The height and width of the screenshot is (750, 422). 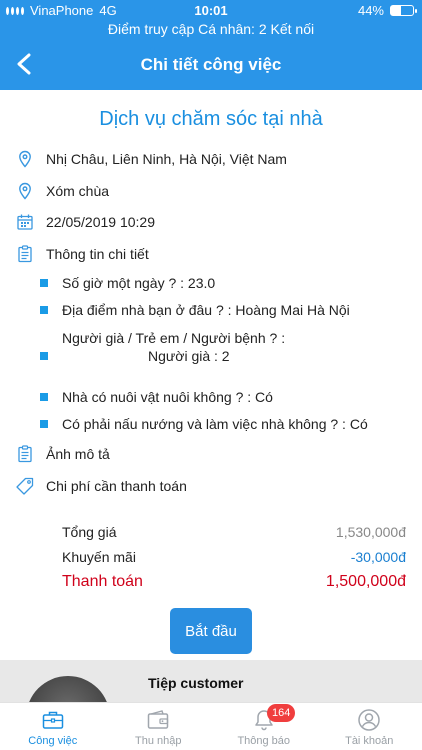 What do you see at coordinates (89, 532) in the screenshot?
I see `total-label: Tổng giá` at bounding box center [89, 532].